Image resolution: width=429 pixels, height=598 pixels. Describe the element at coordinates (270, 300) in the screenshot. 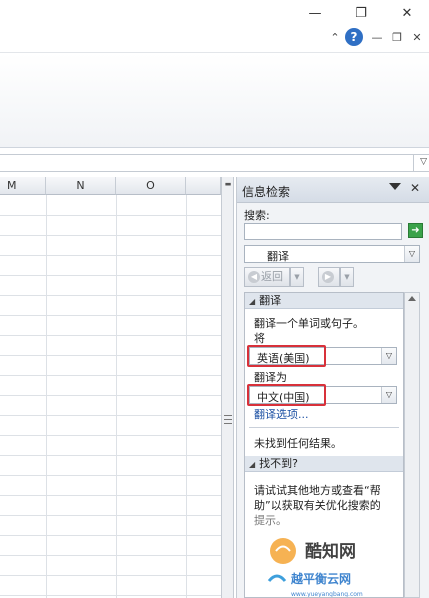

I see `section-translate-label: 翻译` at that location.